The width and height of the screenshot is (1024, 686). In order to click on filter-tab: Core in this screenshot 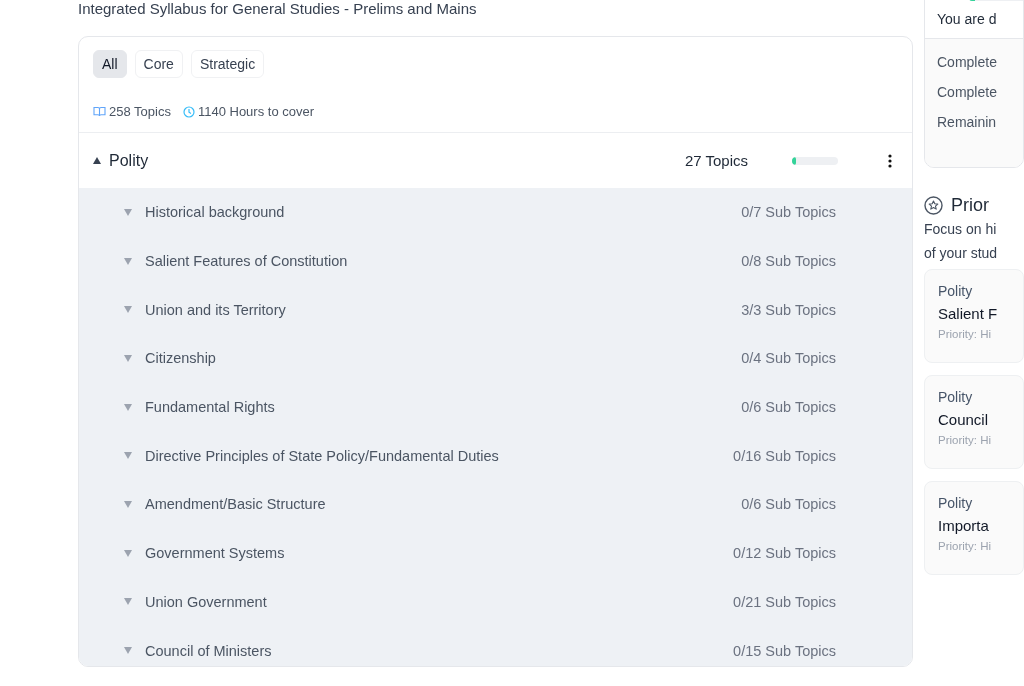, I will do `click(158, 64)`.